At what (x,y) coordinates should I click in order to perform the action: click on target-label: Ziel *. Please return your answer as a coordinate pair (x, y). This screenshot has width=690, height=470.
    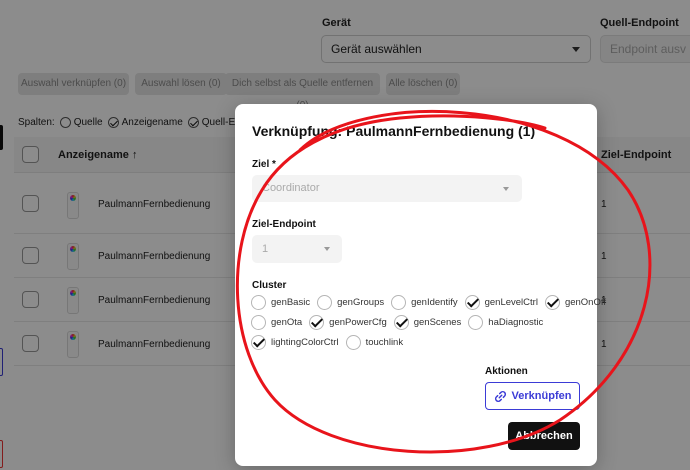
    Looking at the image, I should click on (264, 164).